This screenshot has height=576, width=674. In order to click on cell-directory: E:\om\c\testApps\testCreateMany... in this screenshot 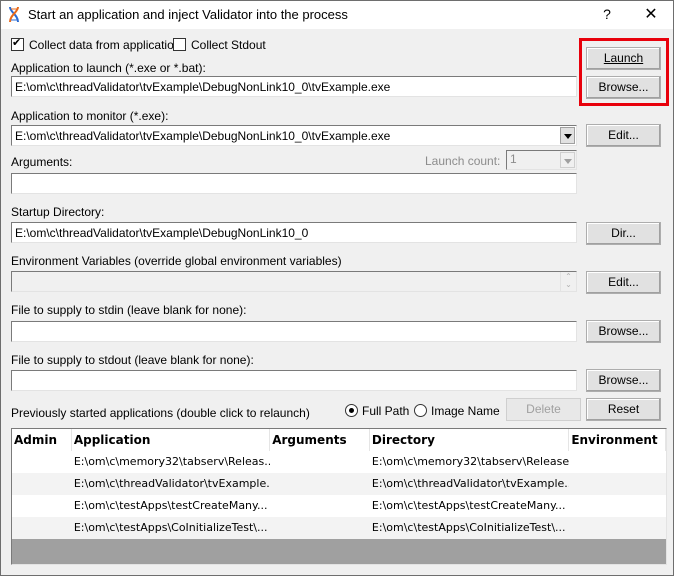, I will do `click(468, 505)`.